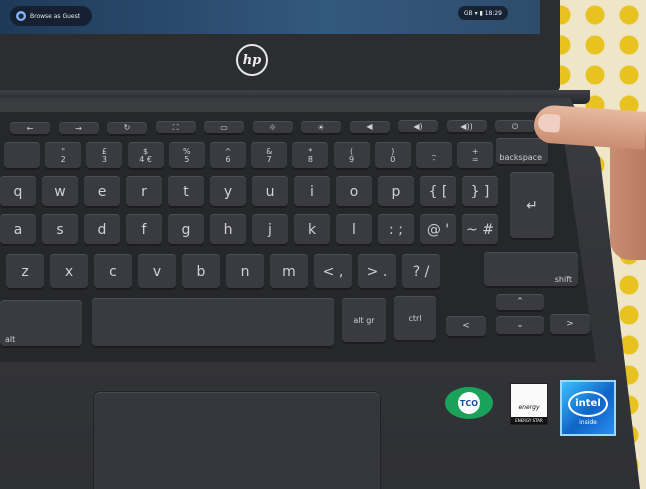 This screenshot has height=489, width=646. I want to click on letter-key-z5: n, so click(245, 272).